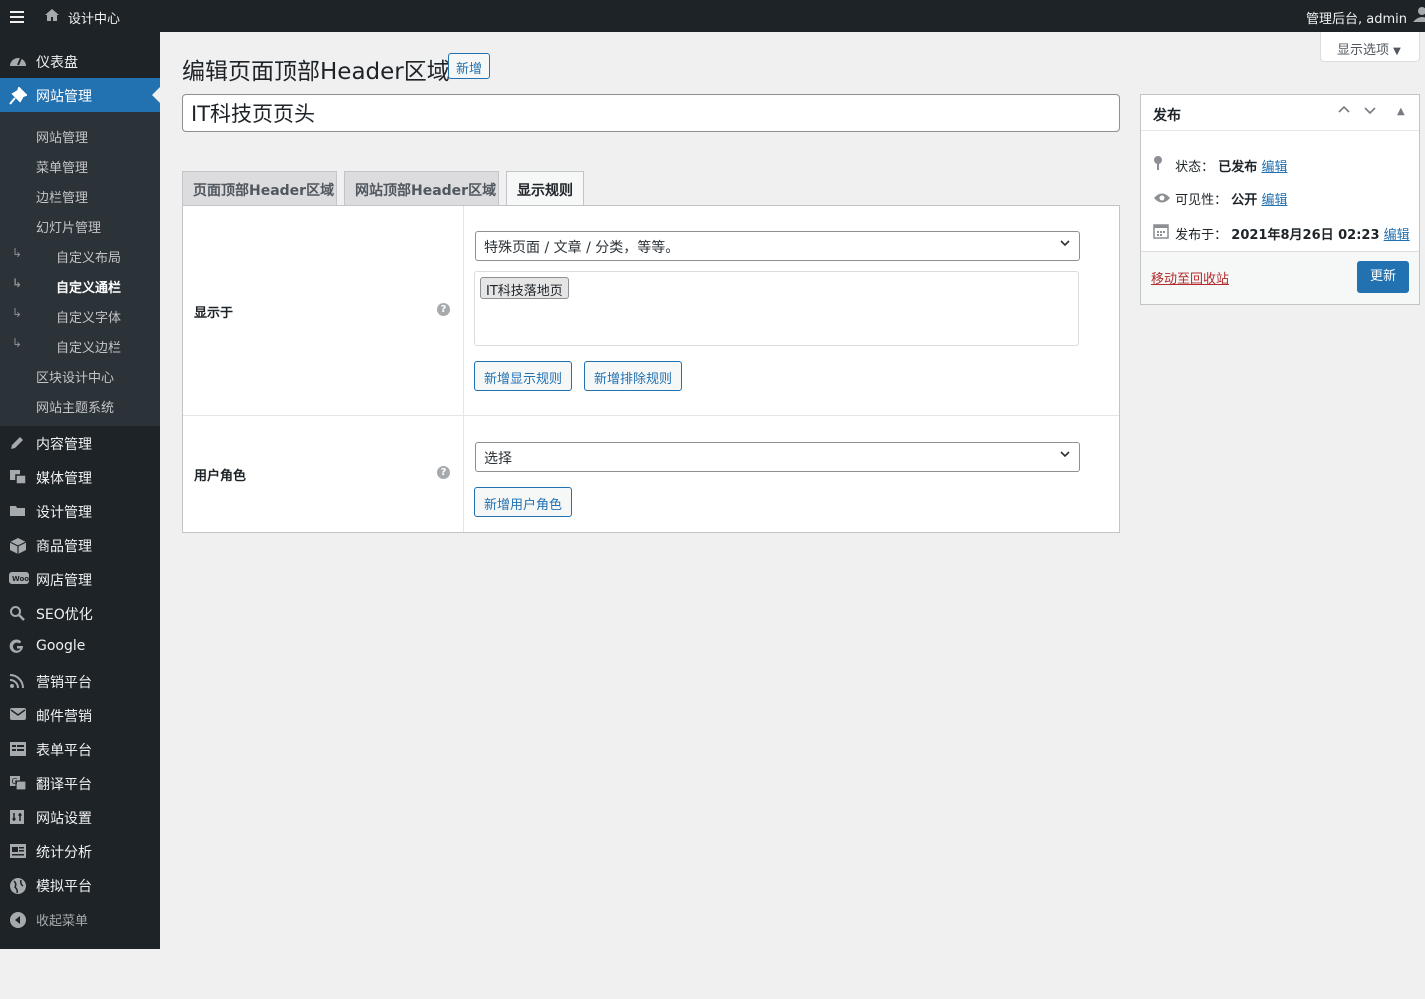 The width and height of the screenshot is (1425, 999). Describe the element at coordinates (1220, 165) in the screenshot. I see `status-row: 状态： 已发布 编辑` at that location.